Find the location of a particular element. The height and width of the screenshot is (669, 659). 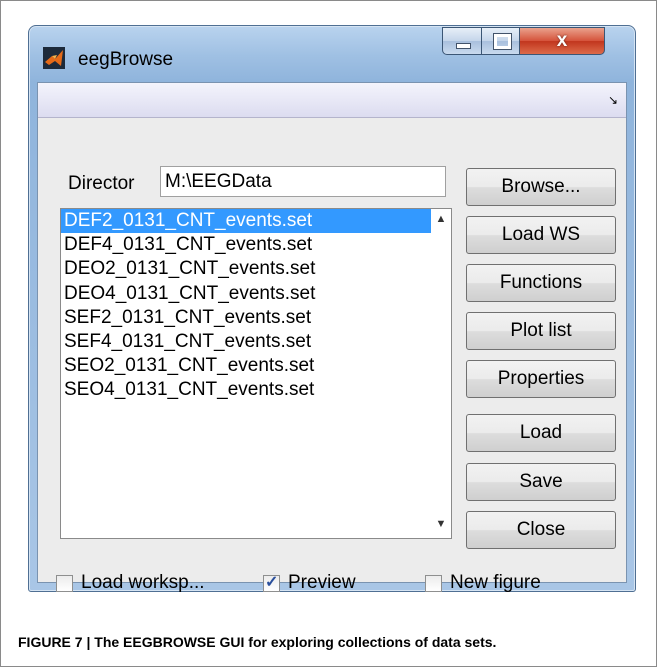

list-item: SEO4_0131_CNT_events.set is located at coordinates (246, 390).